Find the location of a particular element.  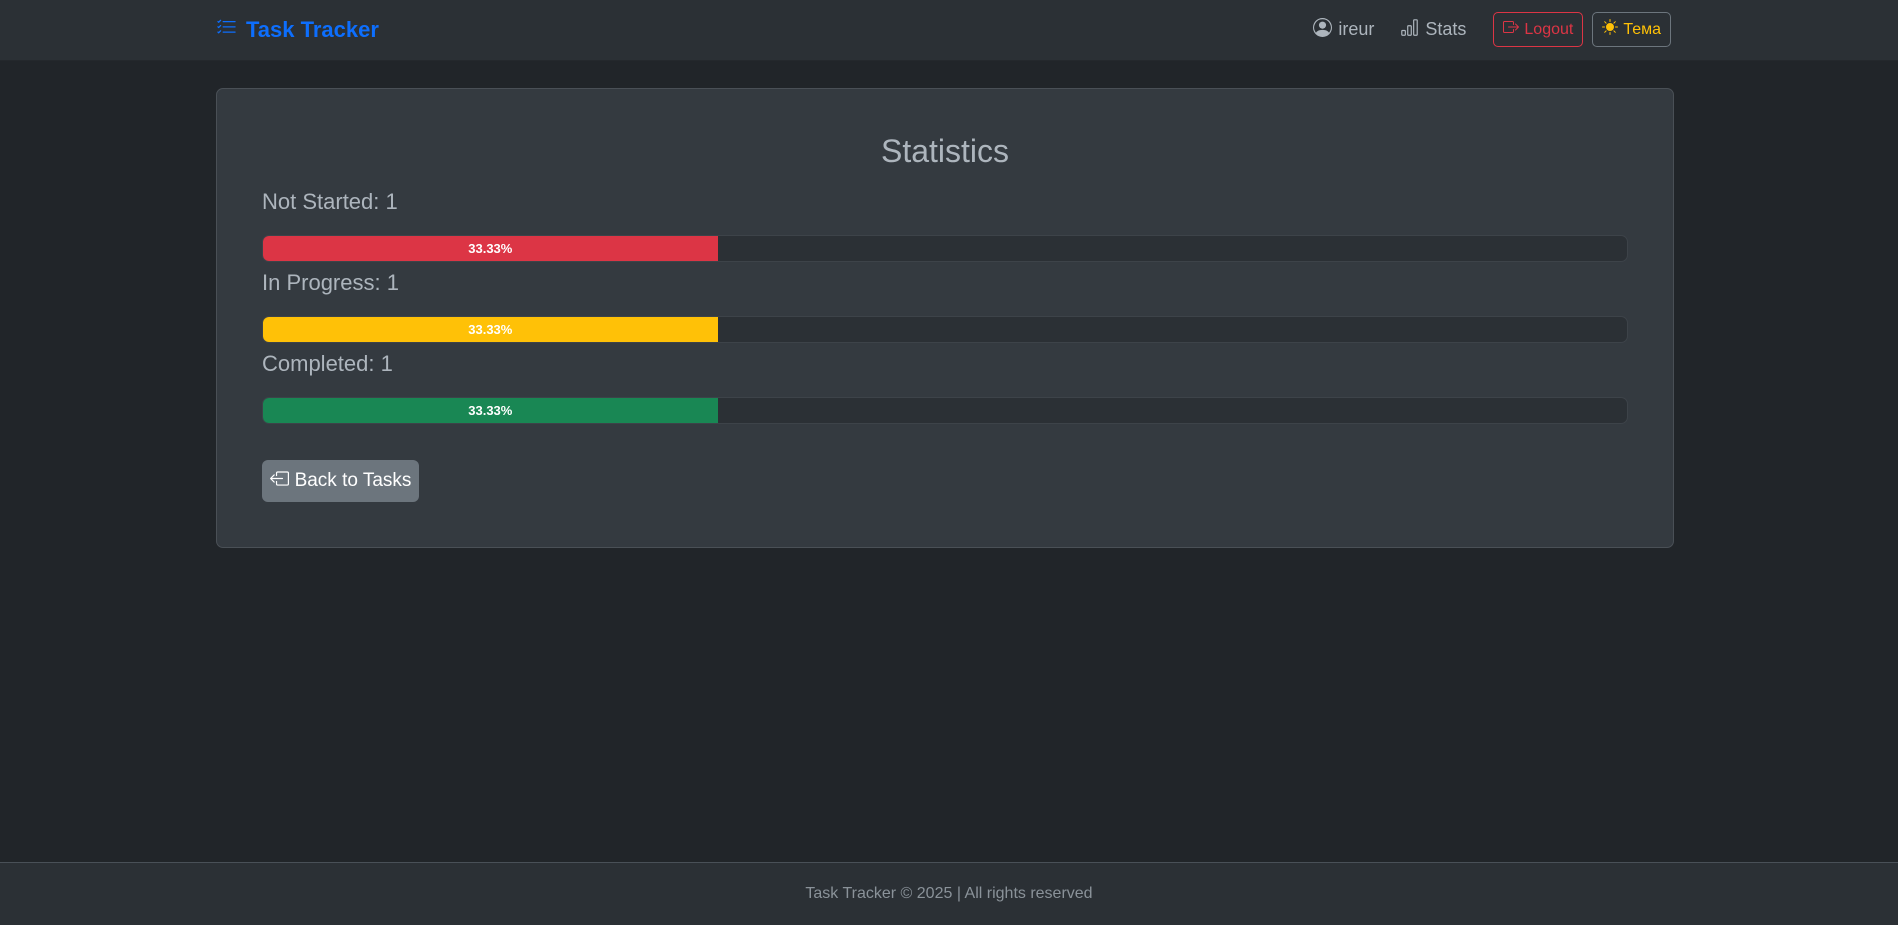

brand-link: Task Tracker is located at coordinates (297, 30).